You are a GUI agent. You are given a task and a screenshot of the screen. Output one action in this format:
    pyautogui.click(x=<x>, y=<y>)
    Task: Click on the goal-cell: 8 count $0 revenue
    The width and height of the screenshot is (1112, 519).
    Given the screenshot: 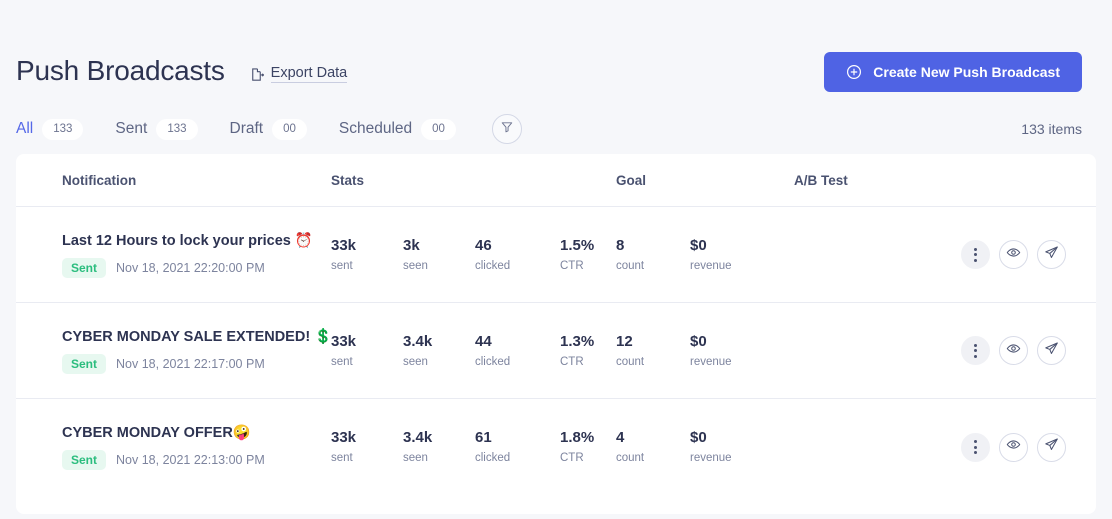 What is the action you would take?
    pyautogui.click(x=705, y=255)
    